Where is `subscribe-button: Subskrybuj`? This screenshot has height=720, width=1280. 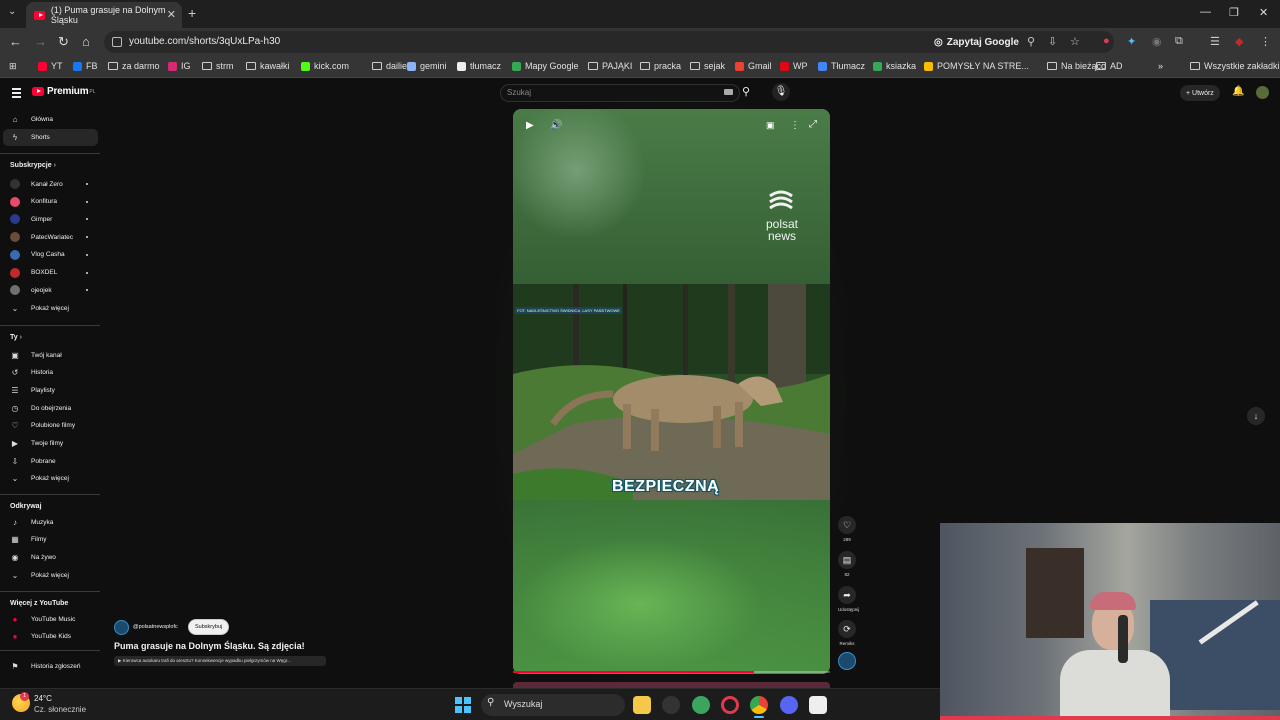 subscribe-button: Subskrybuj is located at coordinates (209, 627).